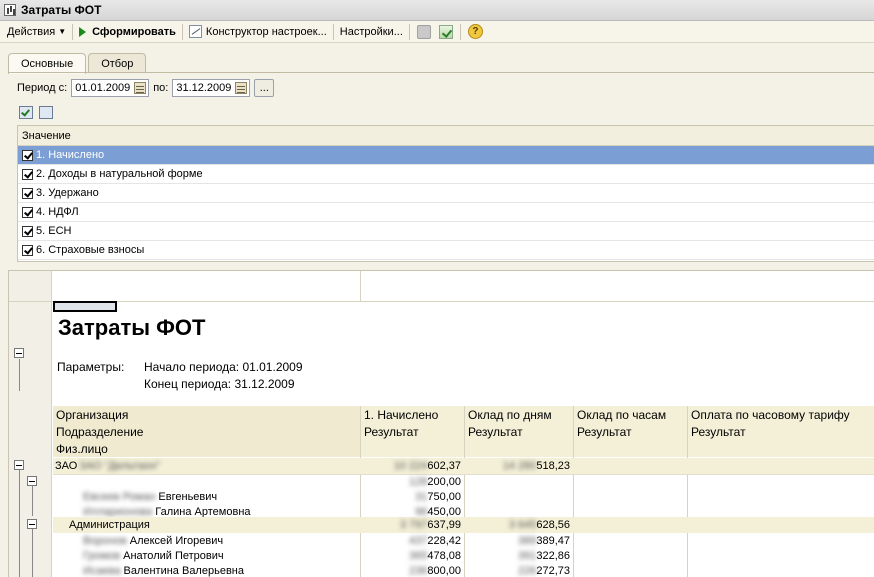 The height and width of the screenshot is (577, 874). I want to click on period-from-value: 01.01.2009, so click(103, 88).